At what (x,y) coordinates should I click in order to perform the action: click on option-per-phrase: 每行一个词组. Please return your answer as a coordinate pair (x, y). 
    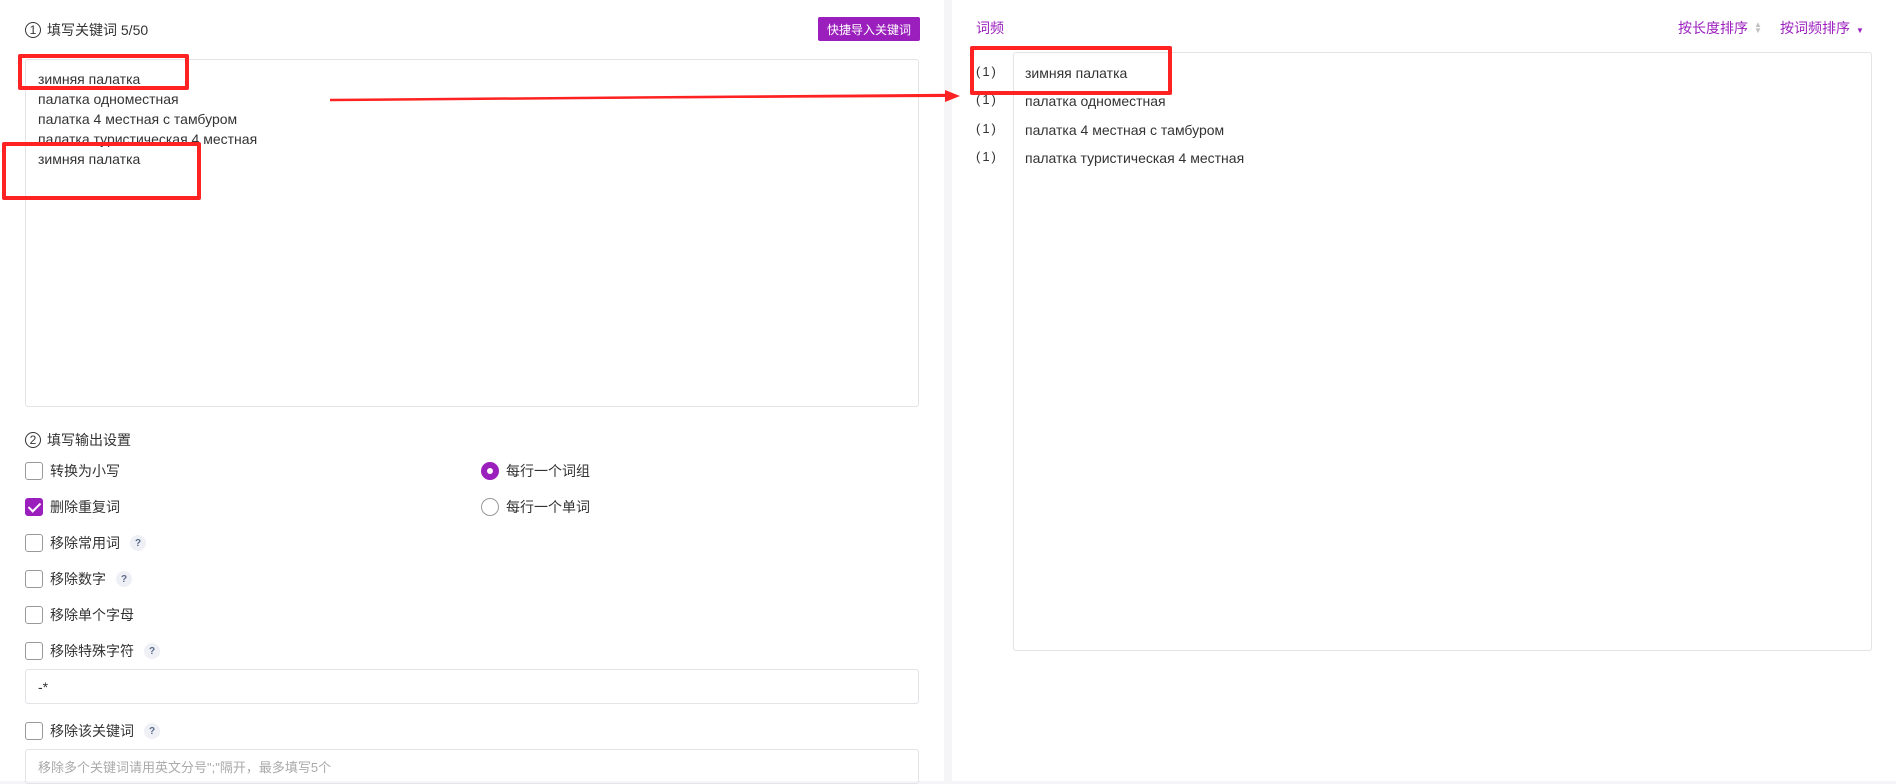
    Looking at the image, I should click on (535, 471).